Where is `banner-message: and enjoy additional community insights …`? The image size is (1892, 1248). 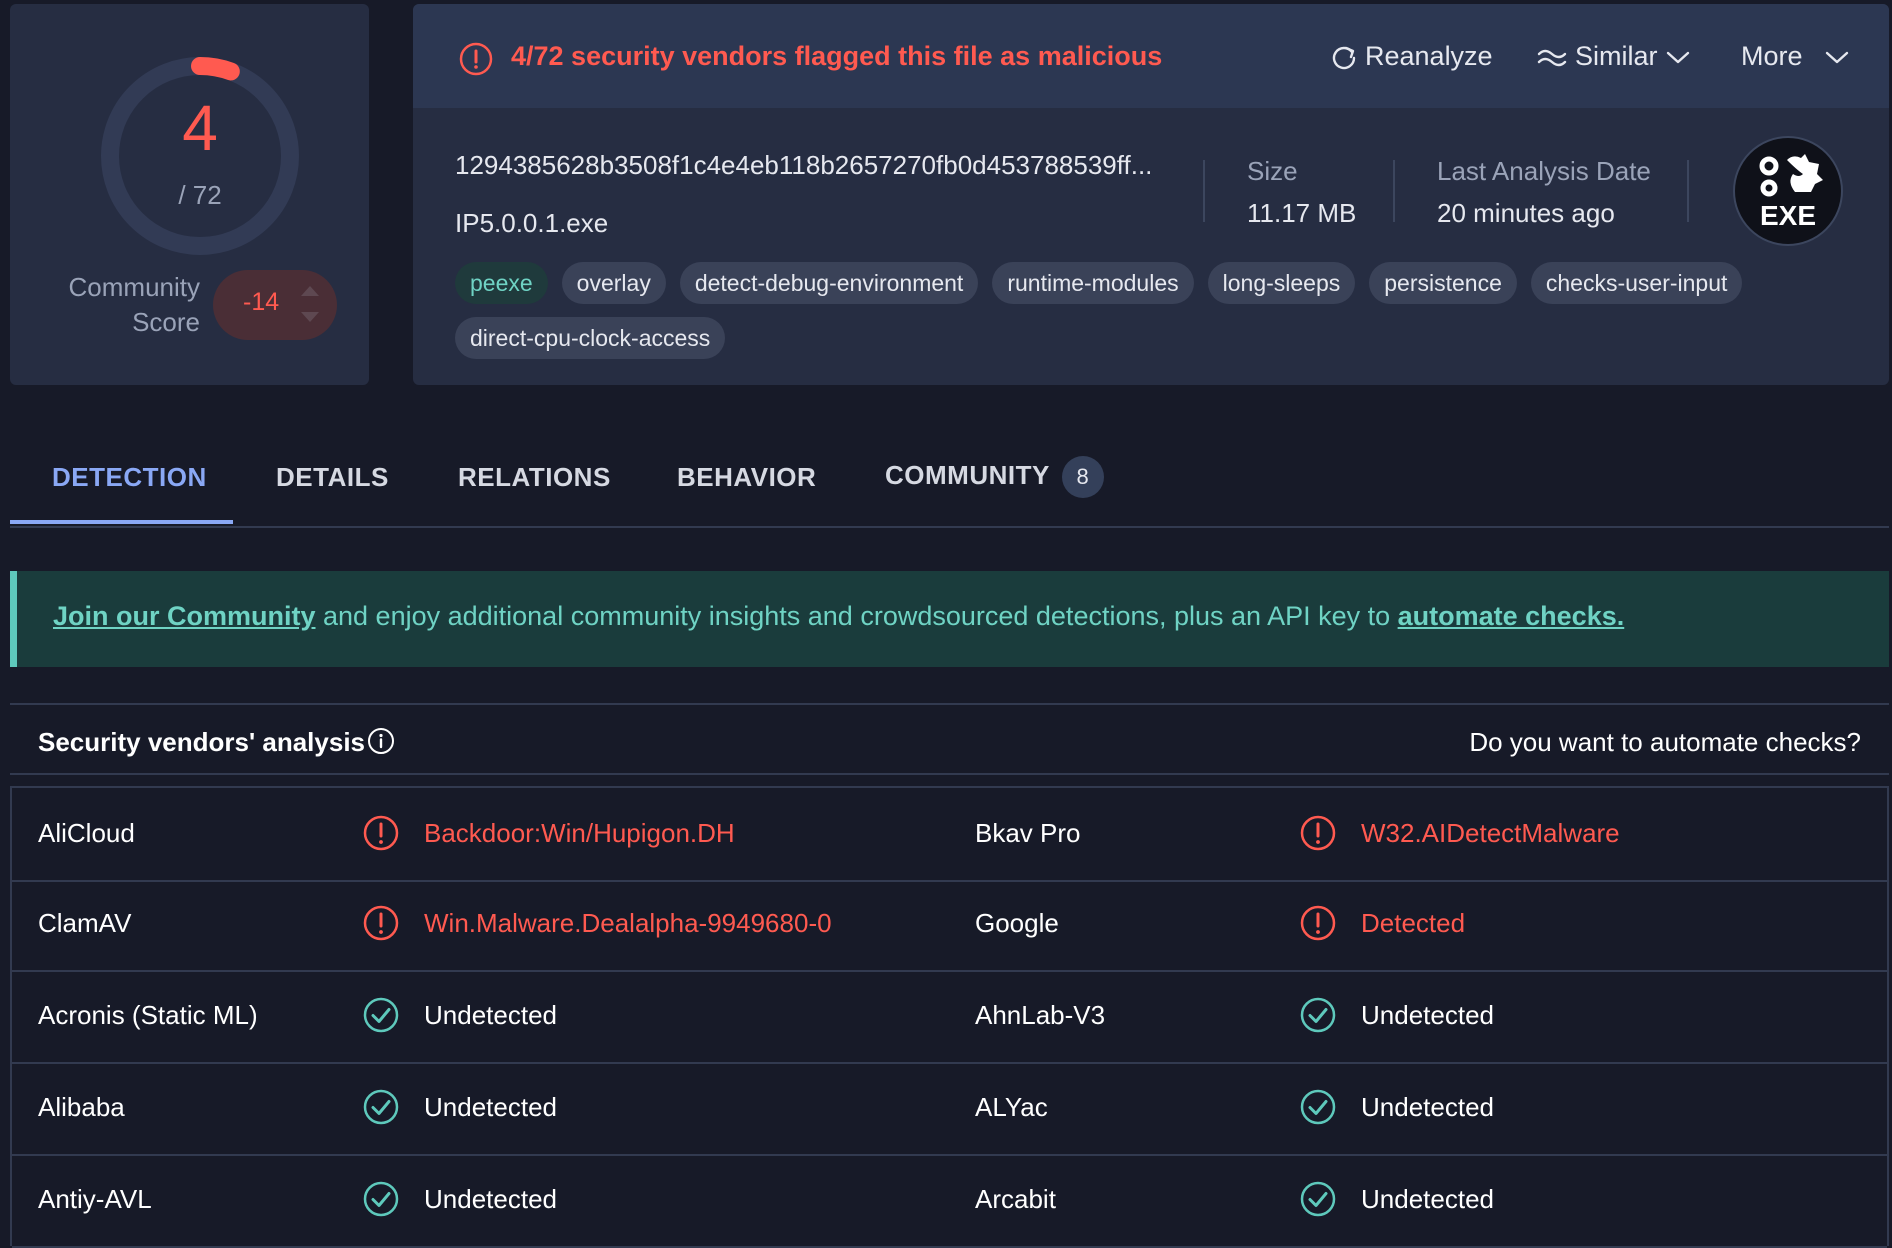 banner-message: and enjoy additional community insights … is located at coordinates (856, 616).